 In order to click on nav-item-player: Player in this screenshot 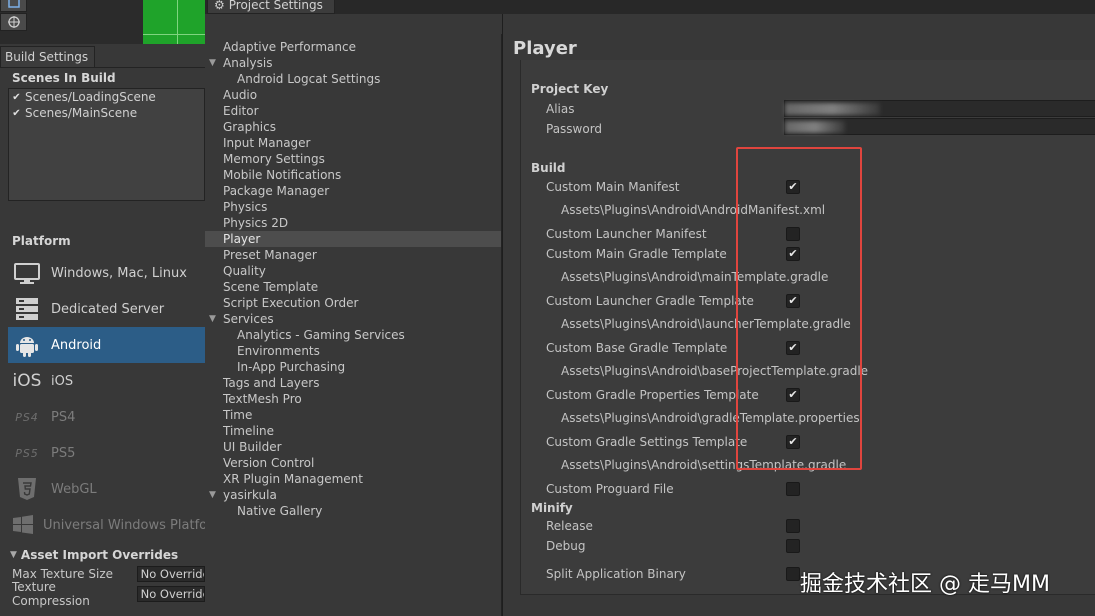, I will do `click(353, 239)`.